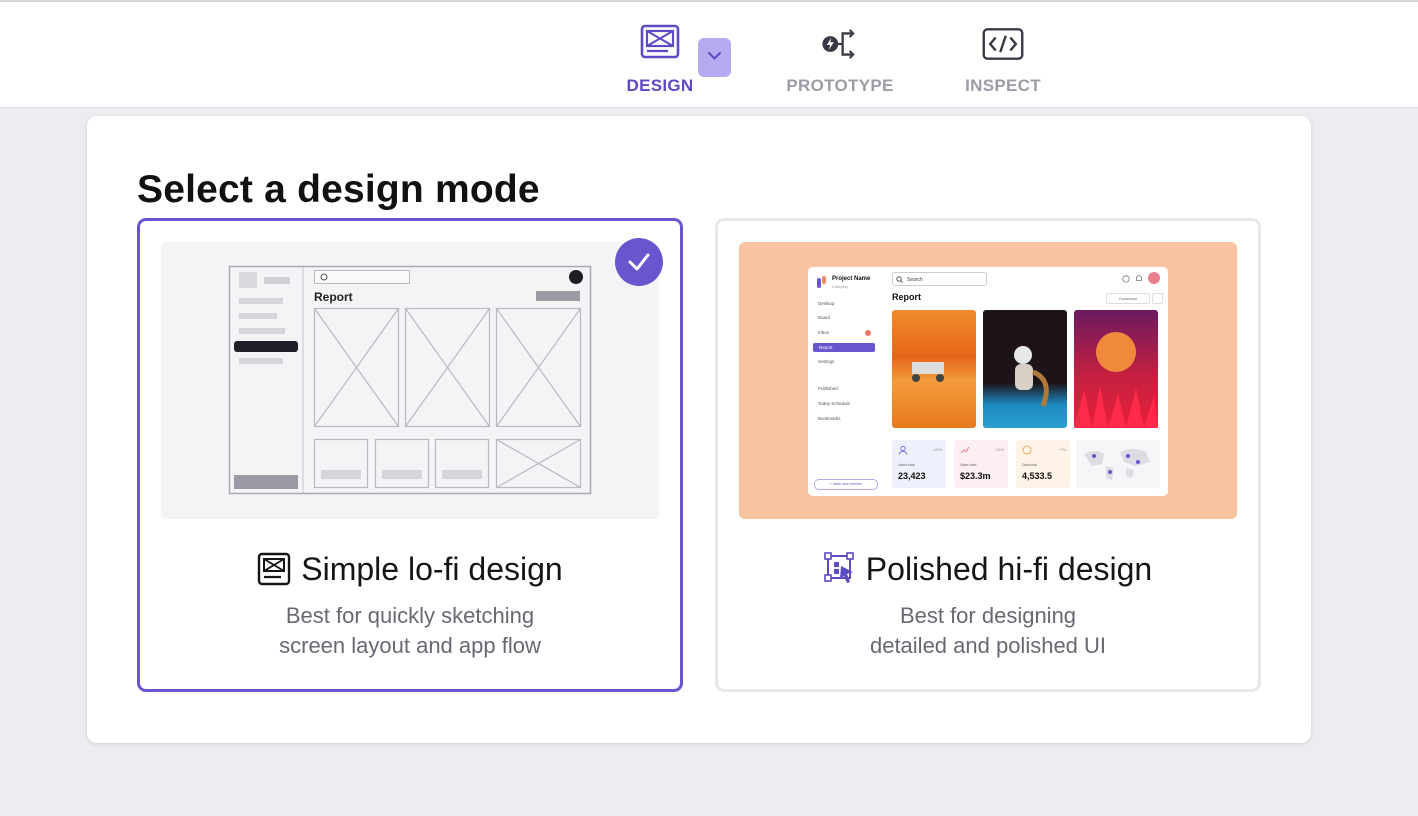 The width and height of the screenshot is (1418, 816). I want to click on smiley-icon, so click(1027, 450).